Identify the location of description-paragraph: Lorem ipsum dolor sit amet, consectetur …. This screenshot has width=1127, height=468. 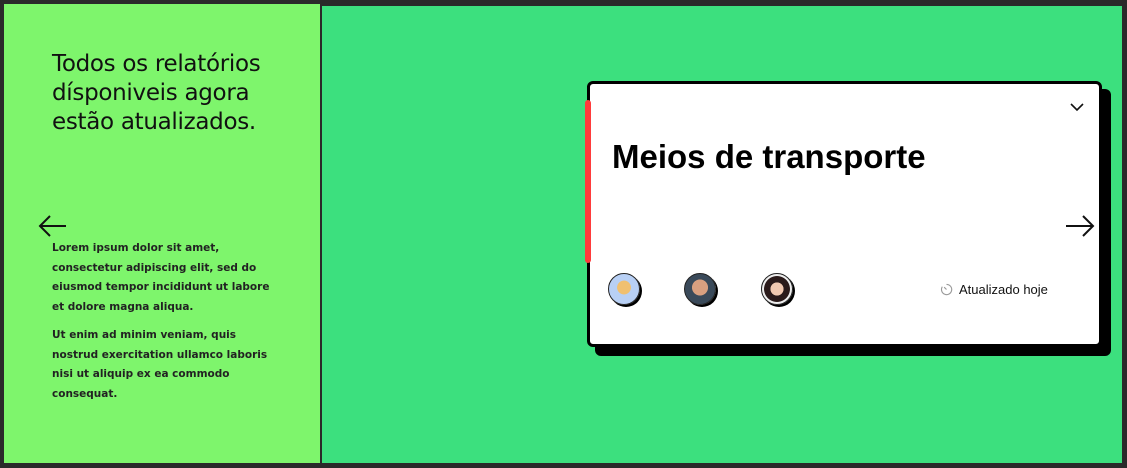
(161, 277).